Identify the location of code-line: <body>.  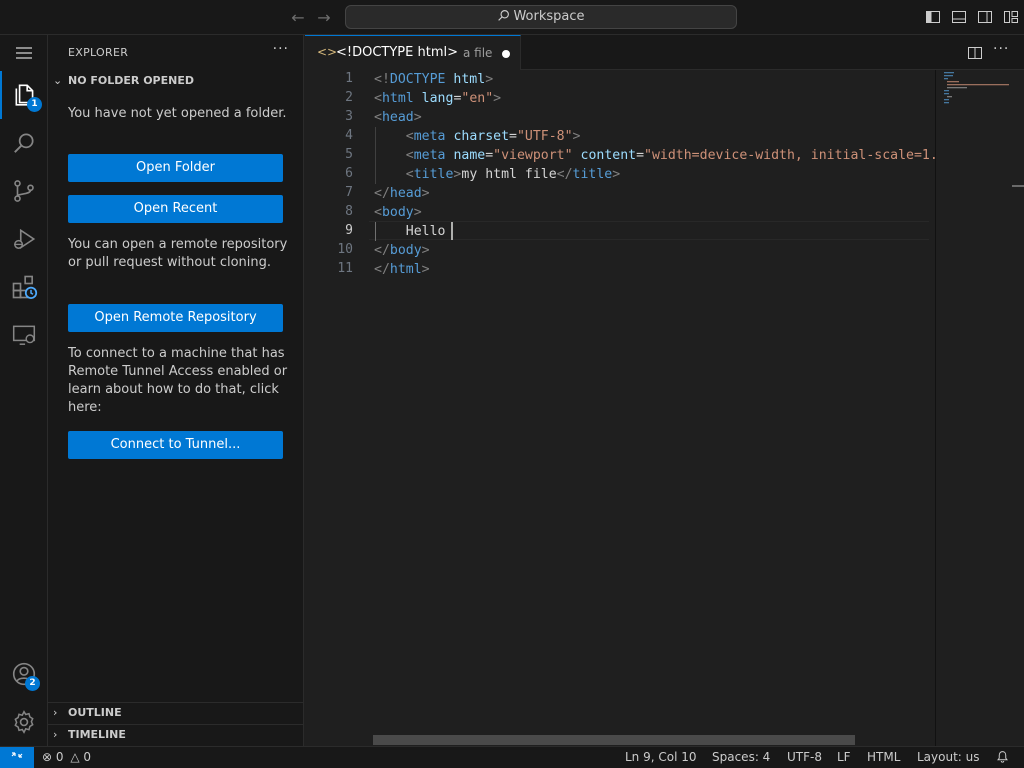
(398, 212).